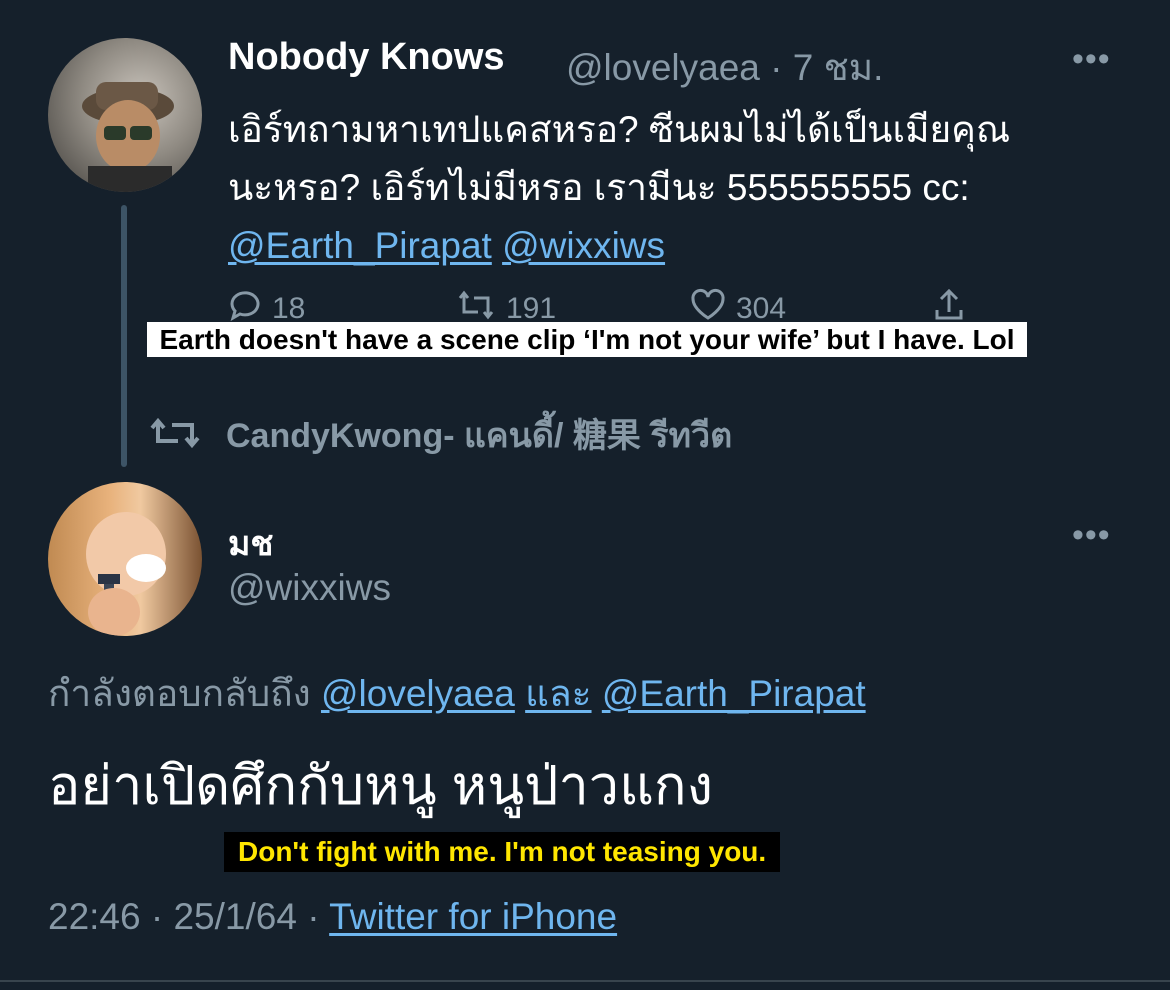 The width and height of the screenshot is (1170, 990). Describe the element at coordinates (558, 693) in the screenshot. I see `replying-and: และ` at that location.